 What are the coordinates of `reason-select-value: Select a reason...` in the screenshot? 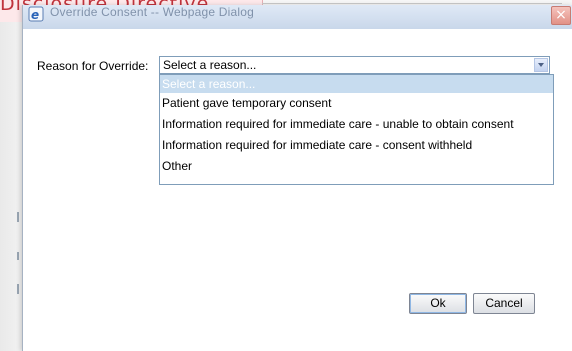 It's located at (210, 65).